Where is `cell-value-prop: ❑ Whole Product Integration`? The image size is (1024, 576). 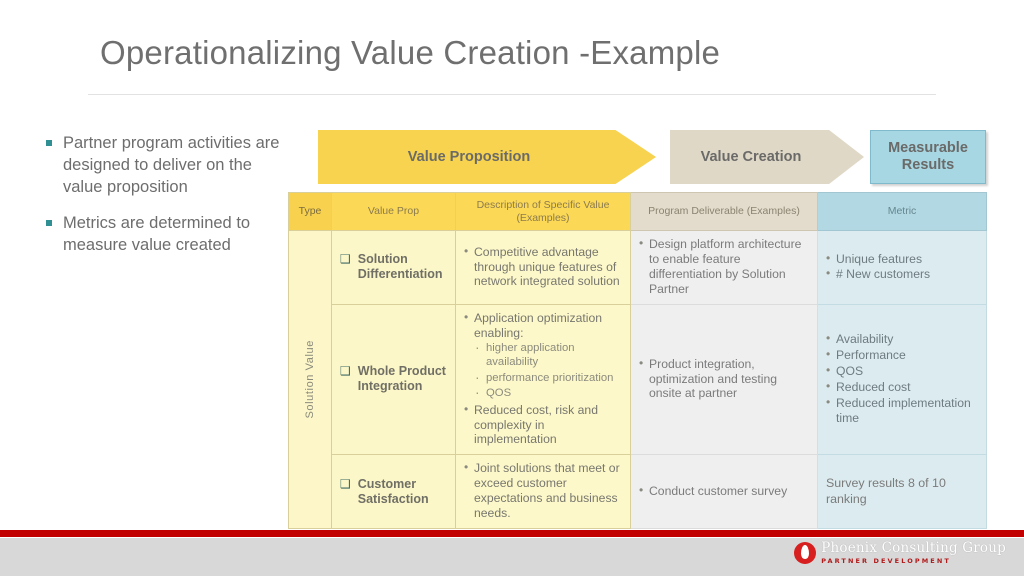
cell-value-prop: ❑ Whole Product Integration is located at coordinates (393, 379).